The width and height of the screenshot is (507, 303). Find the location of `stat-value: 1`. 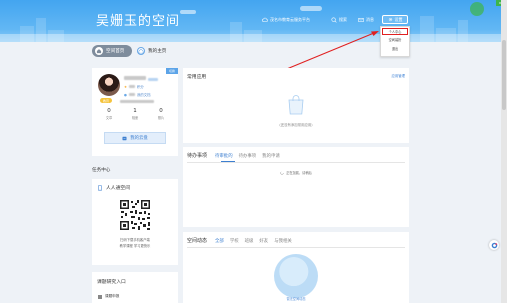

stat-value: 1 is located at coordinates (135, 111).